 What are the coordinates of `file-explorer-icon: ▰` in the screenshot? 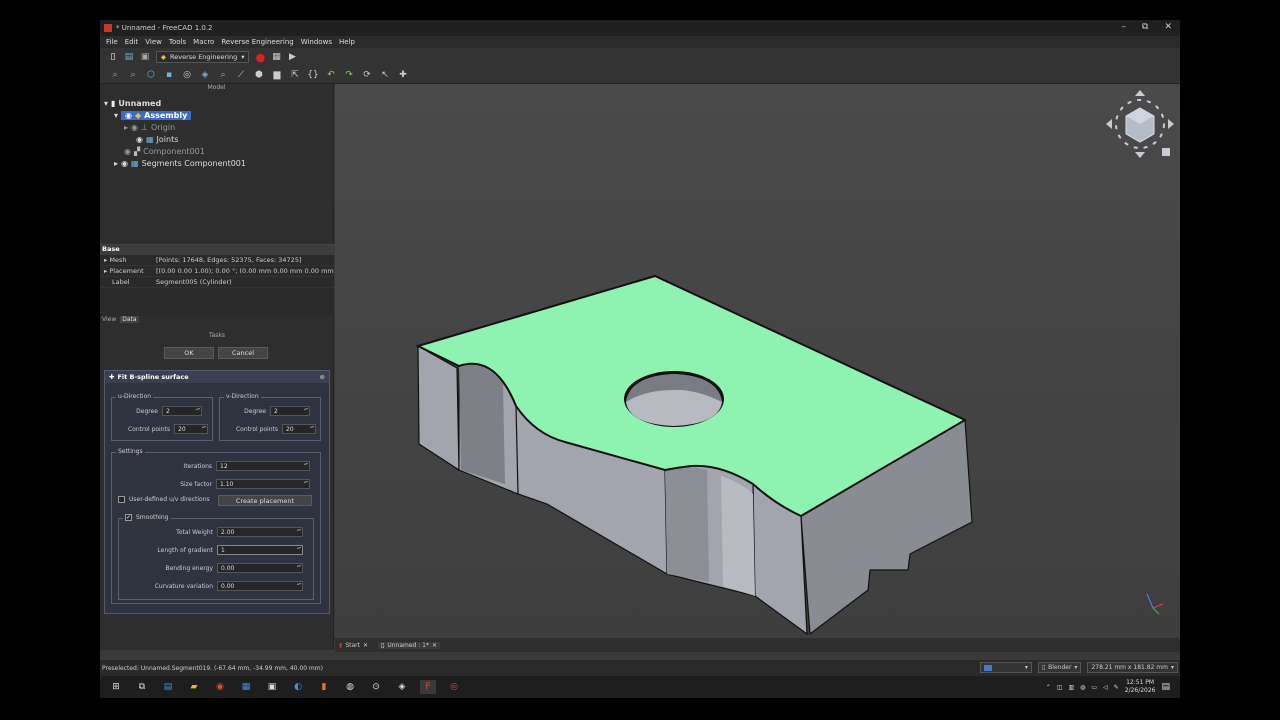 It's located at (194, 687).